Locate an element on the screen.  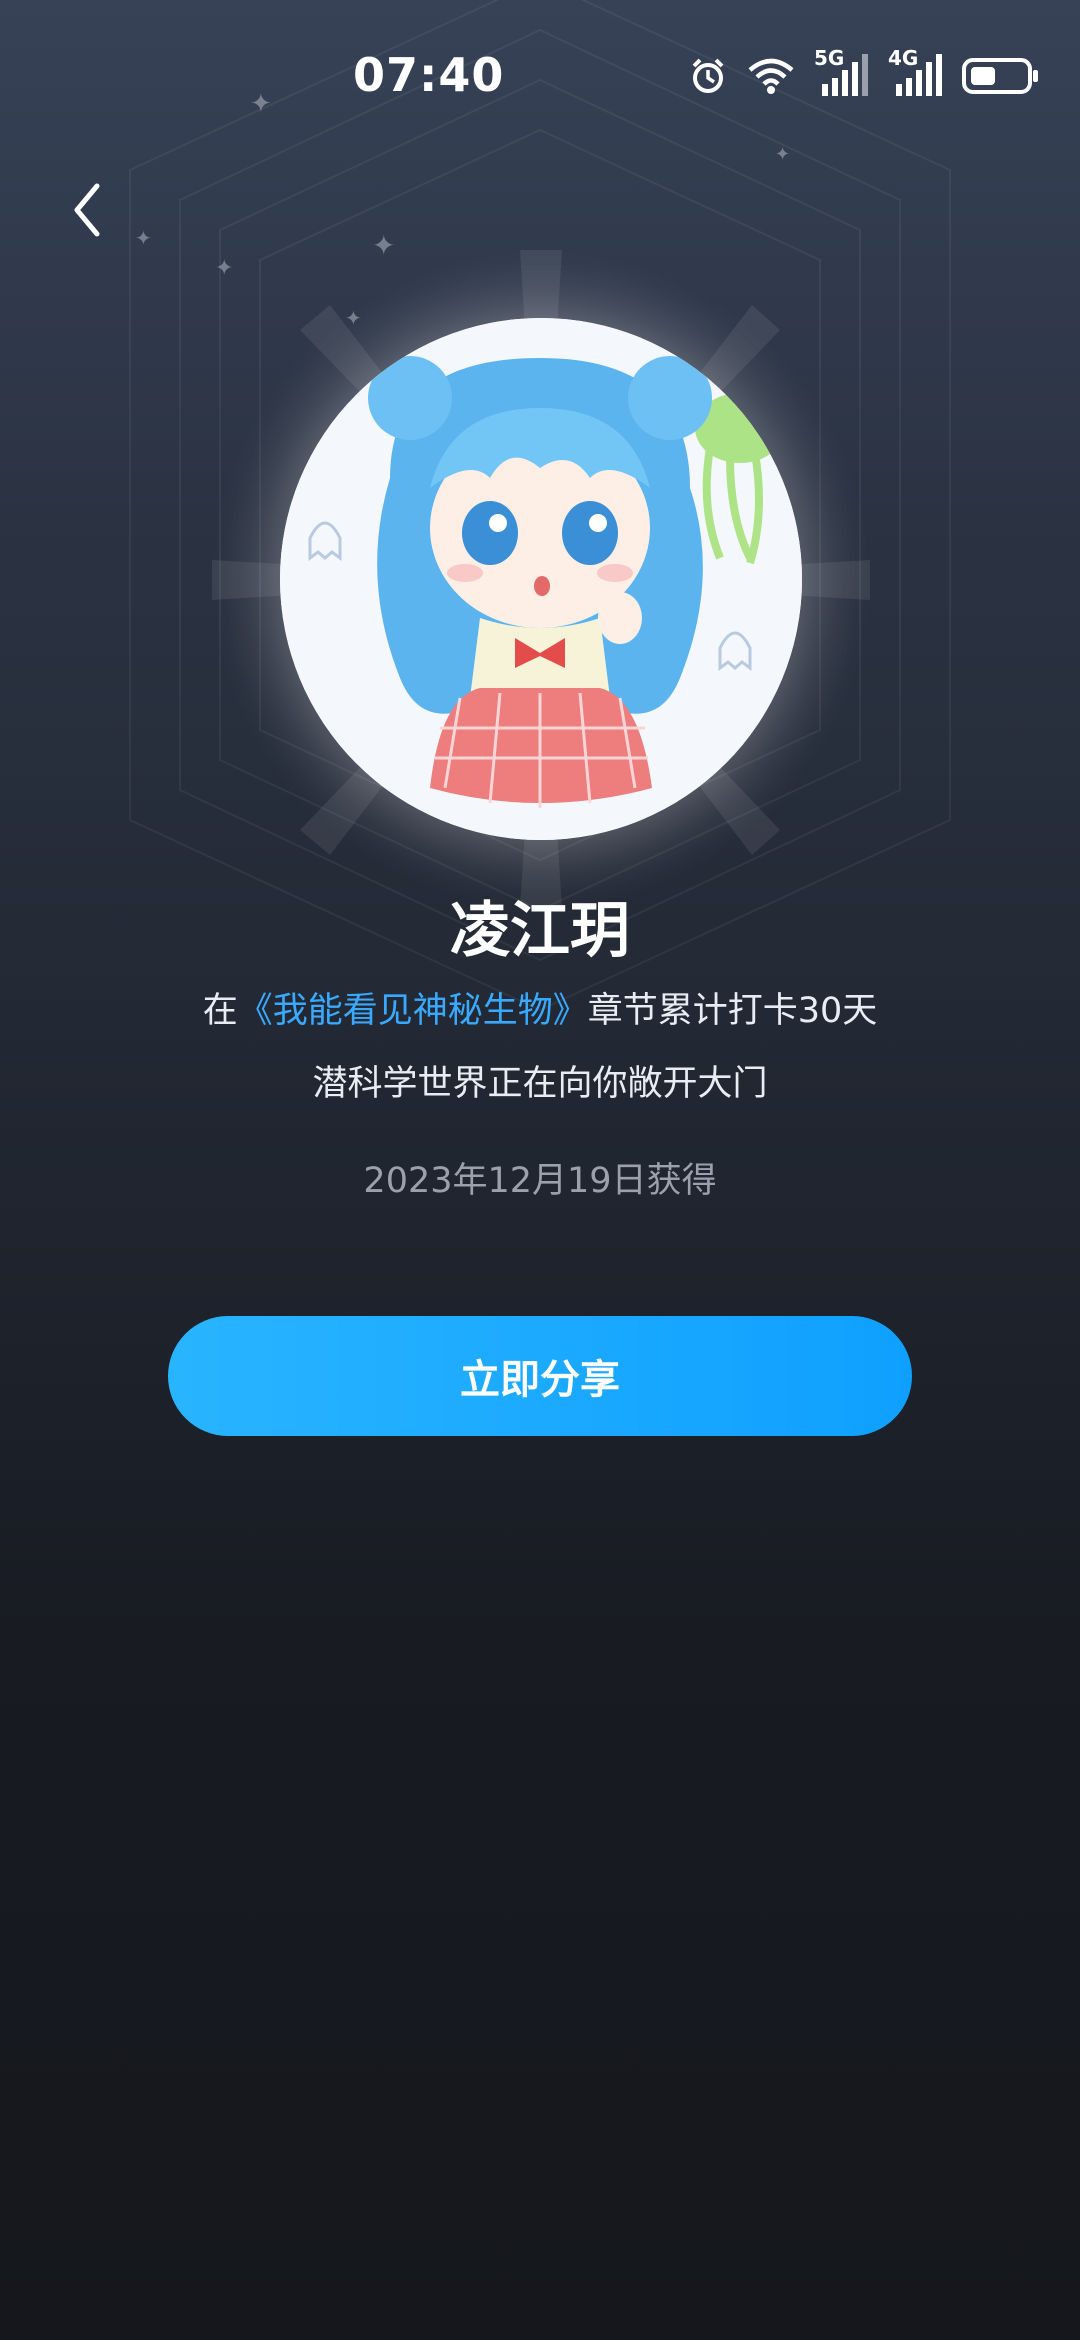
back-button is located at coordinates (86, 210).